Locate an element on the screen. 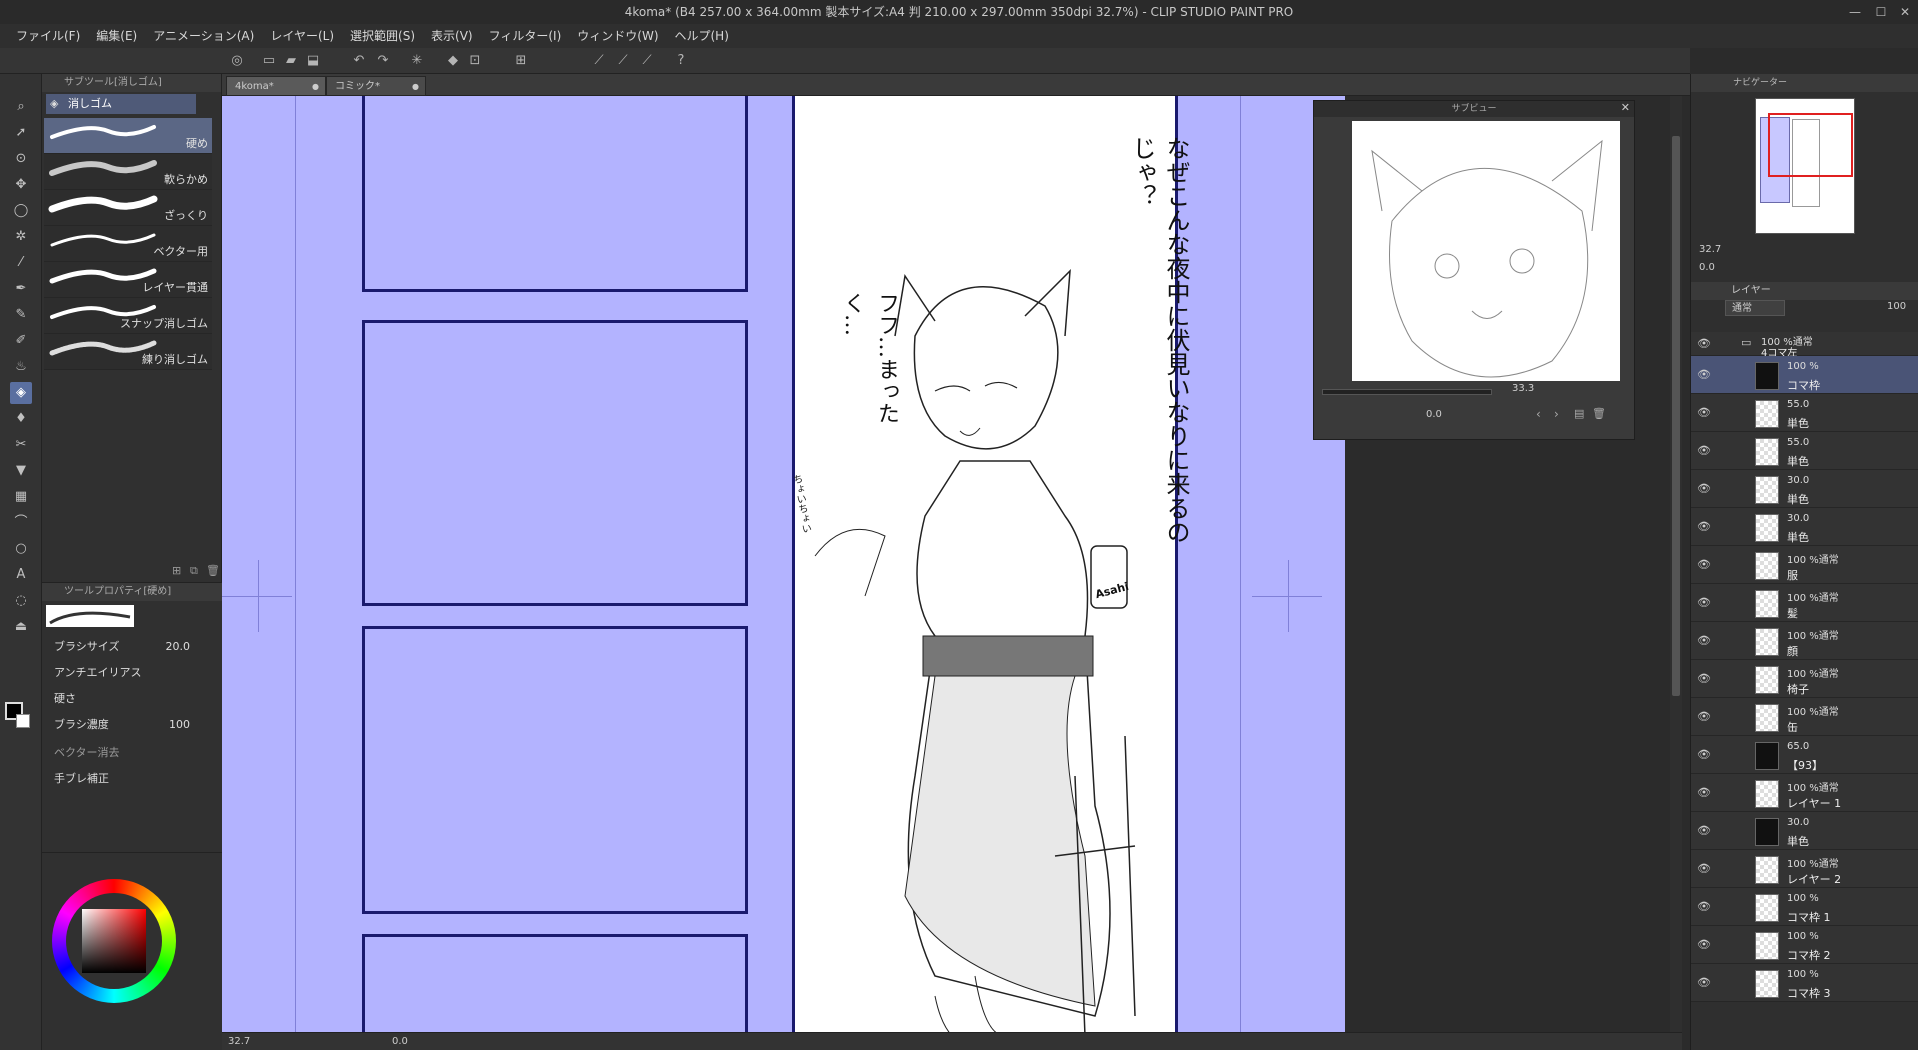 Image resolution: width=1918 pixels, height=1050 pixels. hardness-row: 硬さ is located at coordinates (134, 699).